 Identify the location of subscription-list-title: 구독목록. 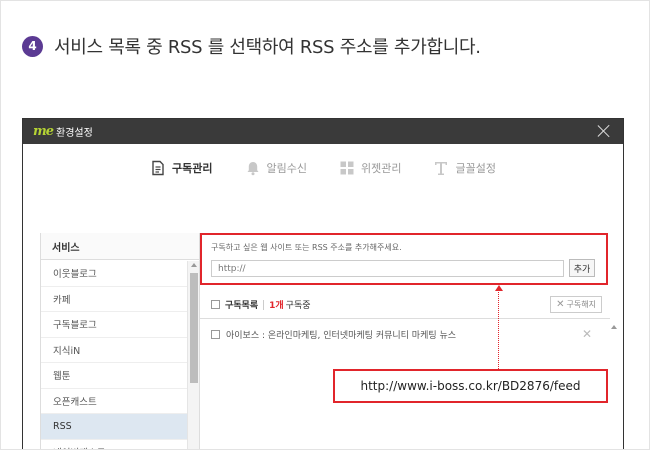
(242, 306).